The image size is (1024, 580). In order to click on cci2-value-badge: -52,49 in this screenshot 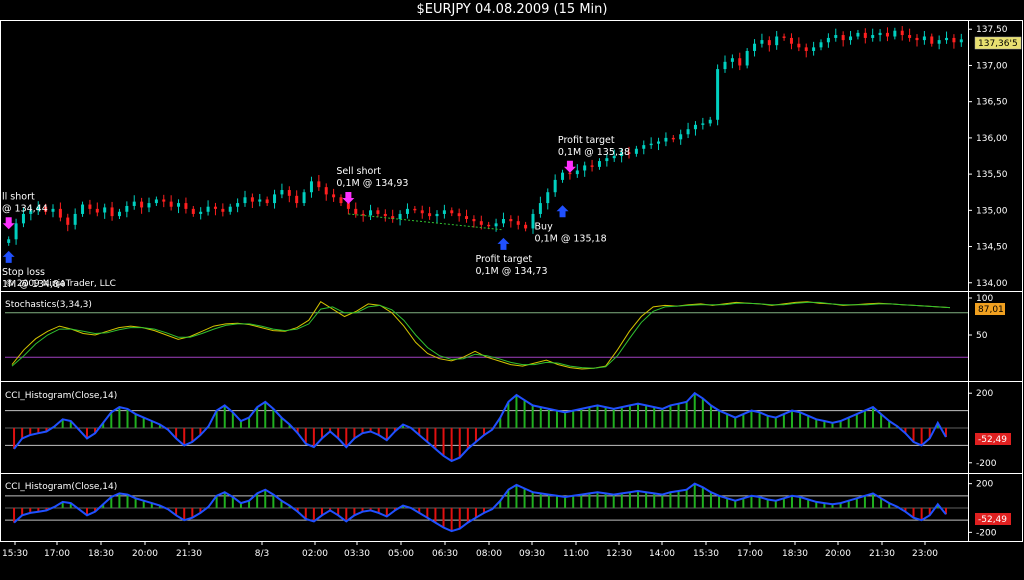, I will do `click(993, 519)`.